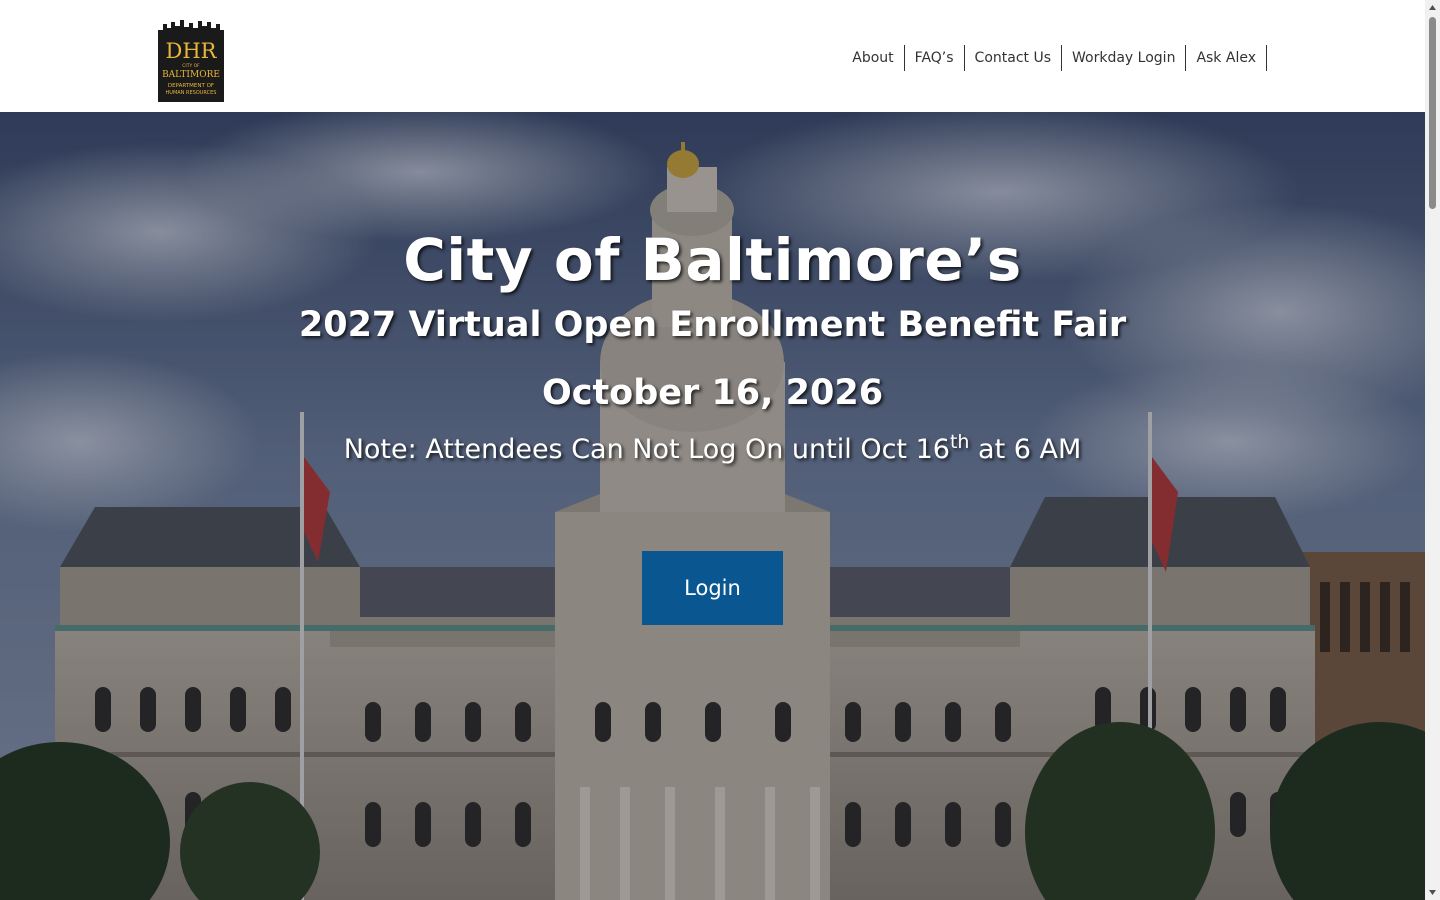 This screenshot has width=1440, height=900. Describe the element at coordinates (191, 93) in the screenshot. I see `logo-line4: HUMAN RESOURCES` at that location.